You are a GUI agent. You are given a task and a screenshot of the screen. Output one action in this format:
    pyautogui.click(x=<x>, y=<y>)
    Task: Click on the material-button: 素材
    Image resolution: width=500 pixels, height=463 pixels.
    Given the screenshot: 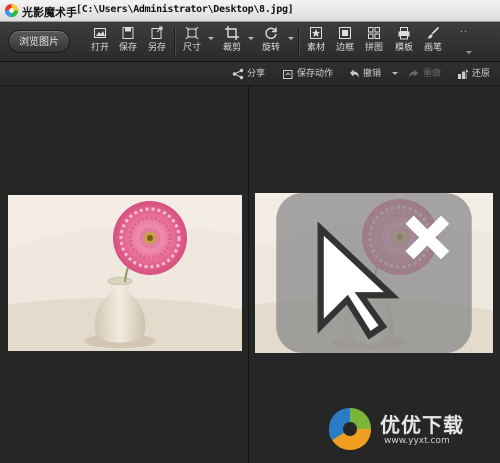 What is the action you would take?
    pyautogui.click(x=316, y=42)
    